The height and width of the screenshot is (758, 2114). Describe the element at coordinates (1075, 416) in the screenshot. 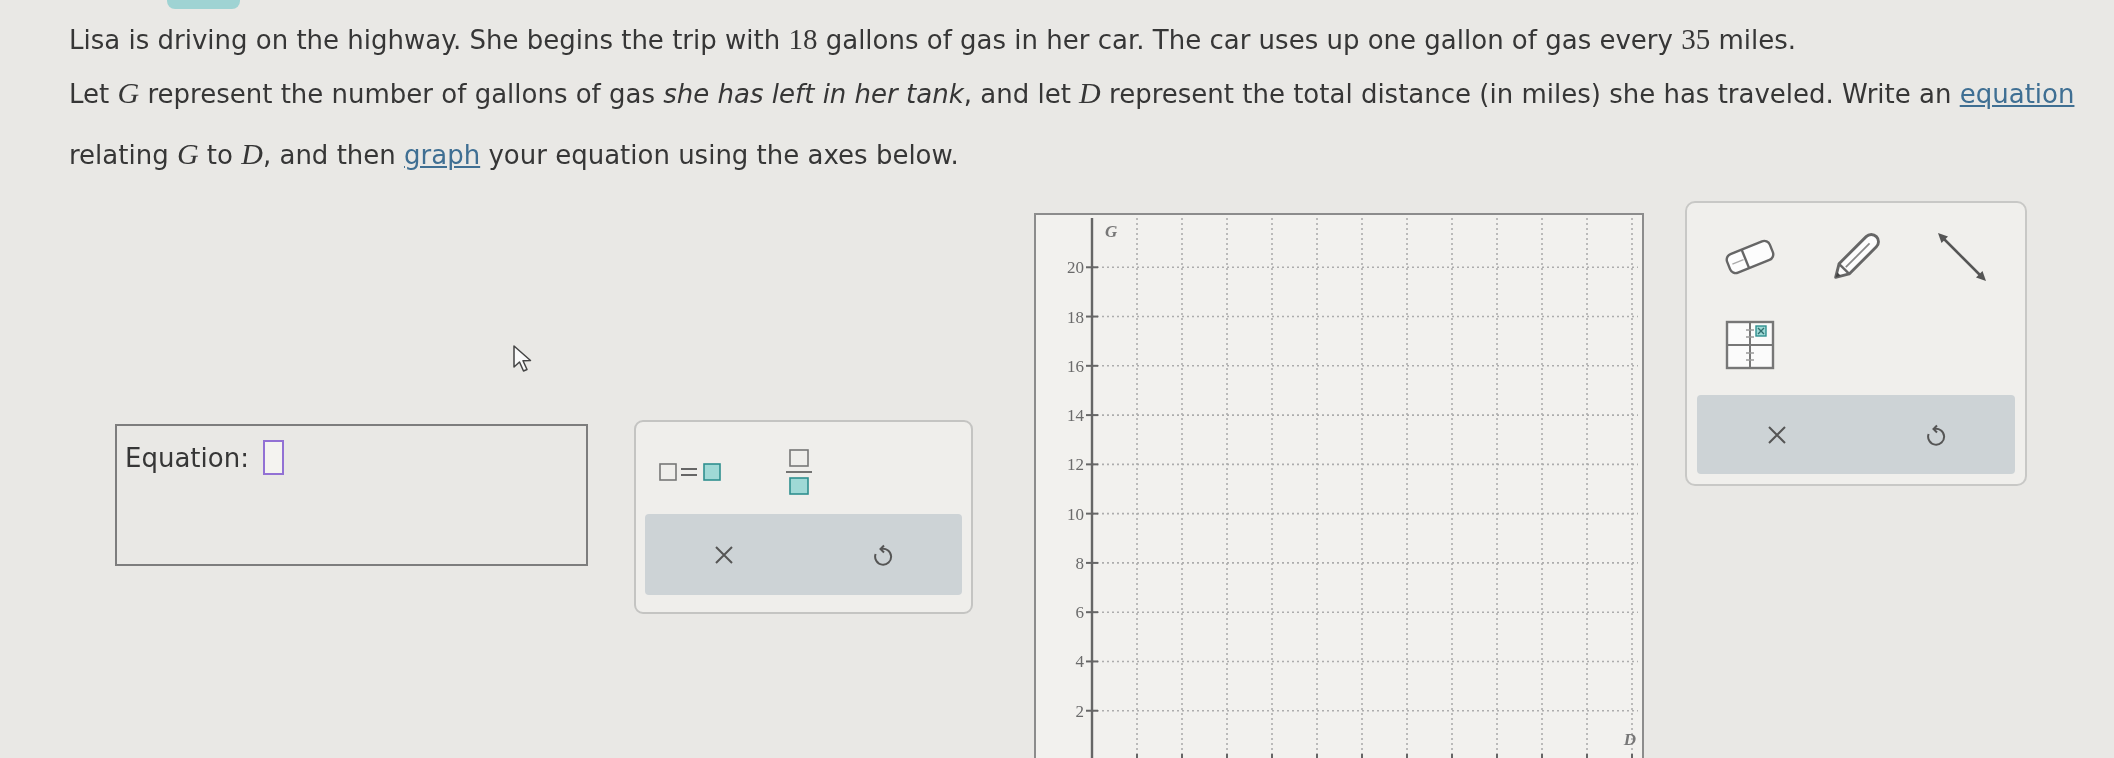

I see `tick-label: 14` at that location.